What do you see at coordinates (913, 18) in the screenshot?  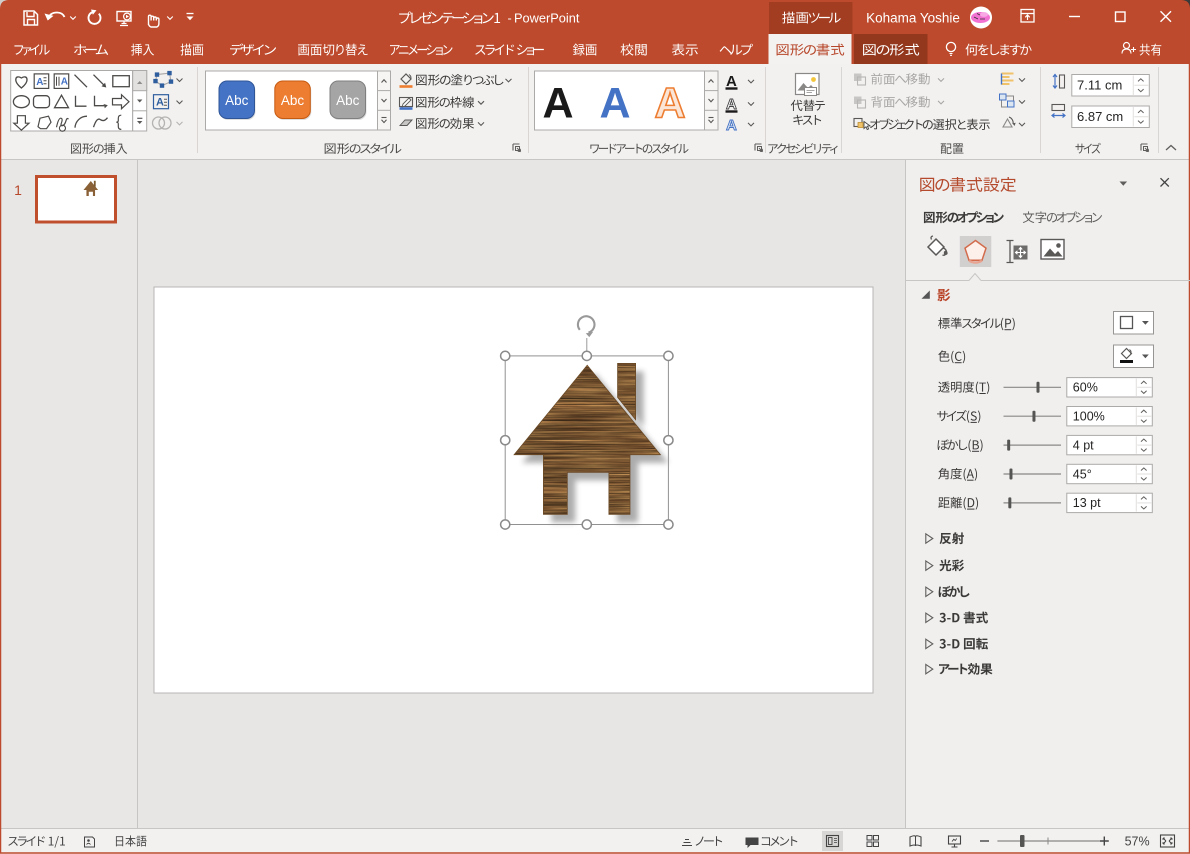 I see `svg-text: Kohama Yoshie` at bounding box center [913, 18].